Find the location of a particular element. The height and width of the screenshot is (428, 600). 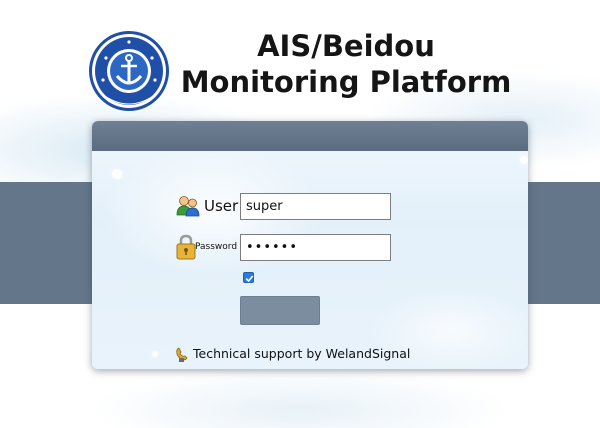

lock-icon is located at coordinates (186, 247).